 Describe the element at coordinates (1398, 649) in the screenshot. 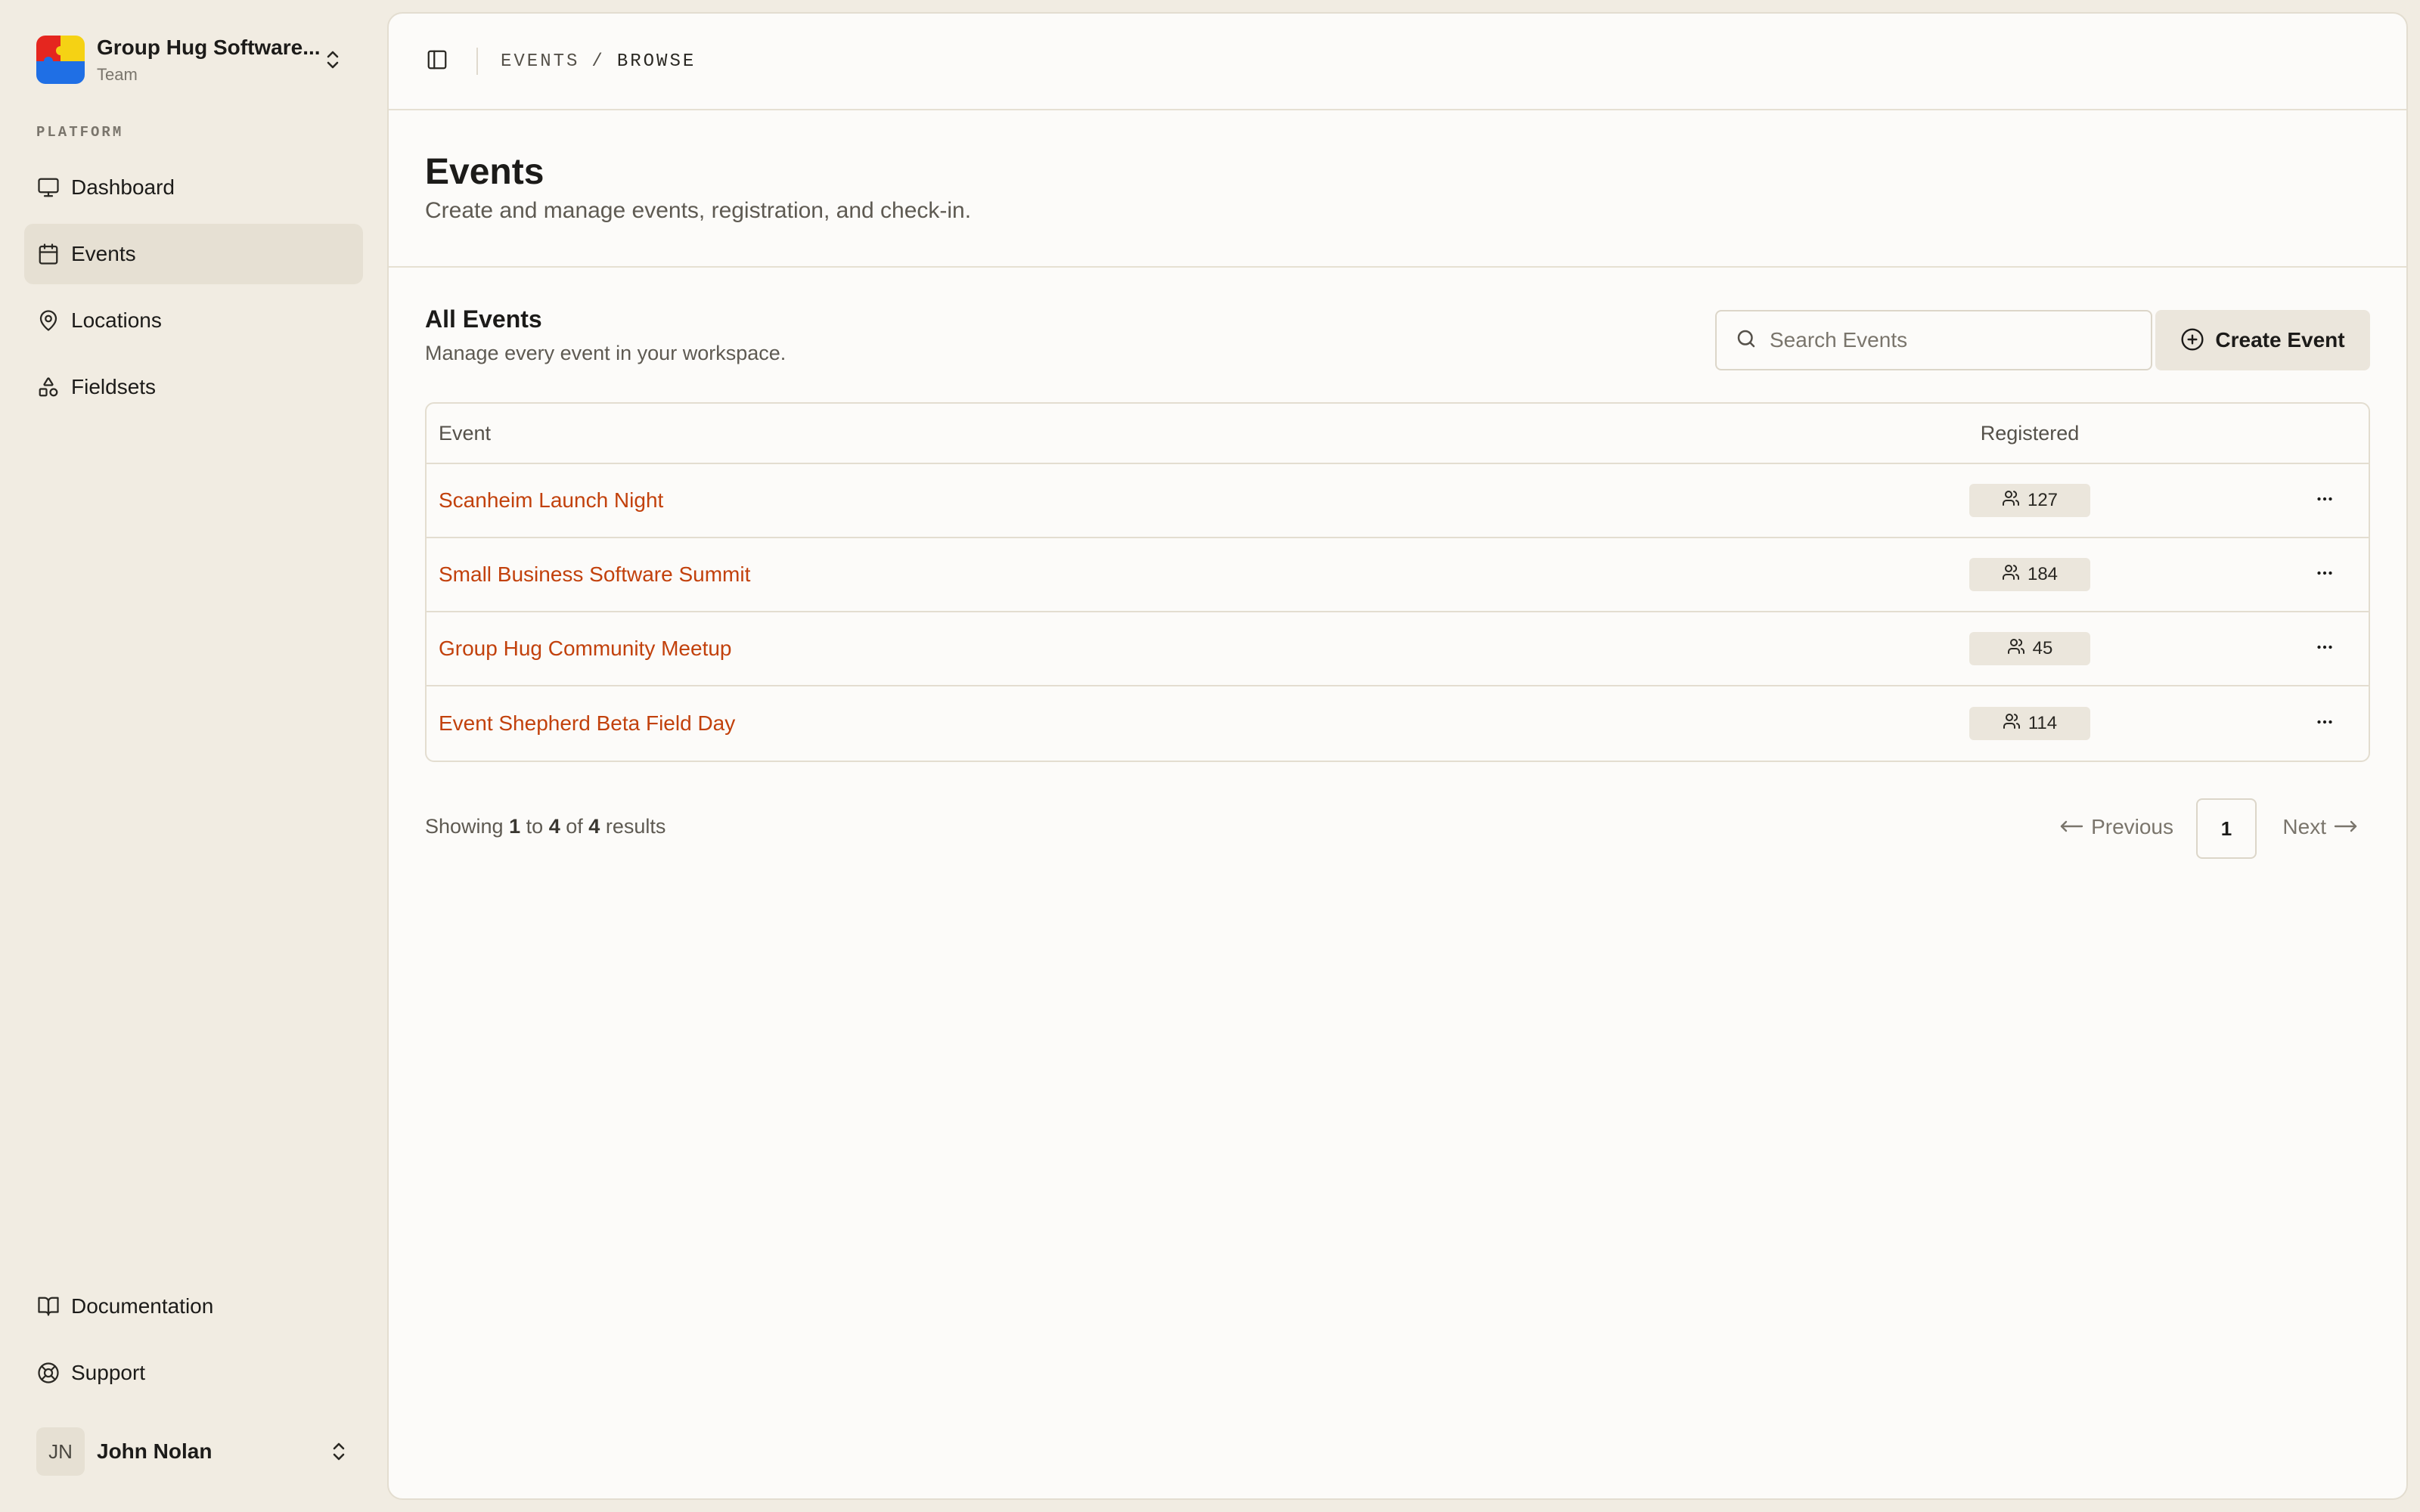

I see `table-row: Group Hug Community Meetup 45` at that location.